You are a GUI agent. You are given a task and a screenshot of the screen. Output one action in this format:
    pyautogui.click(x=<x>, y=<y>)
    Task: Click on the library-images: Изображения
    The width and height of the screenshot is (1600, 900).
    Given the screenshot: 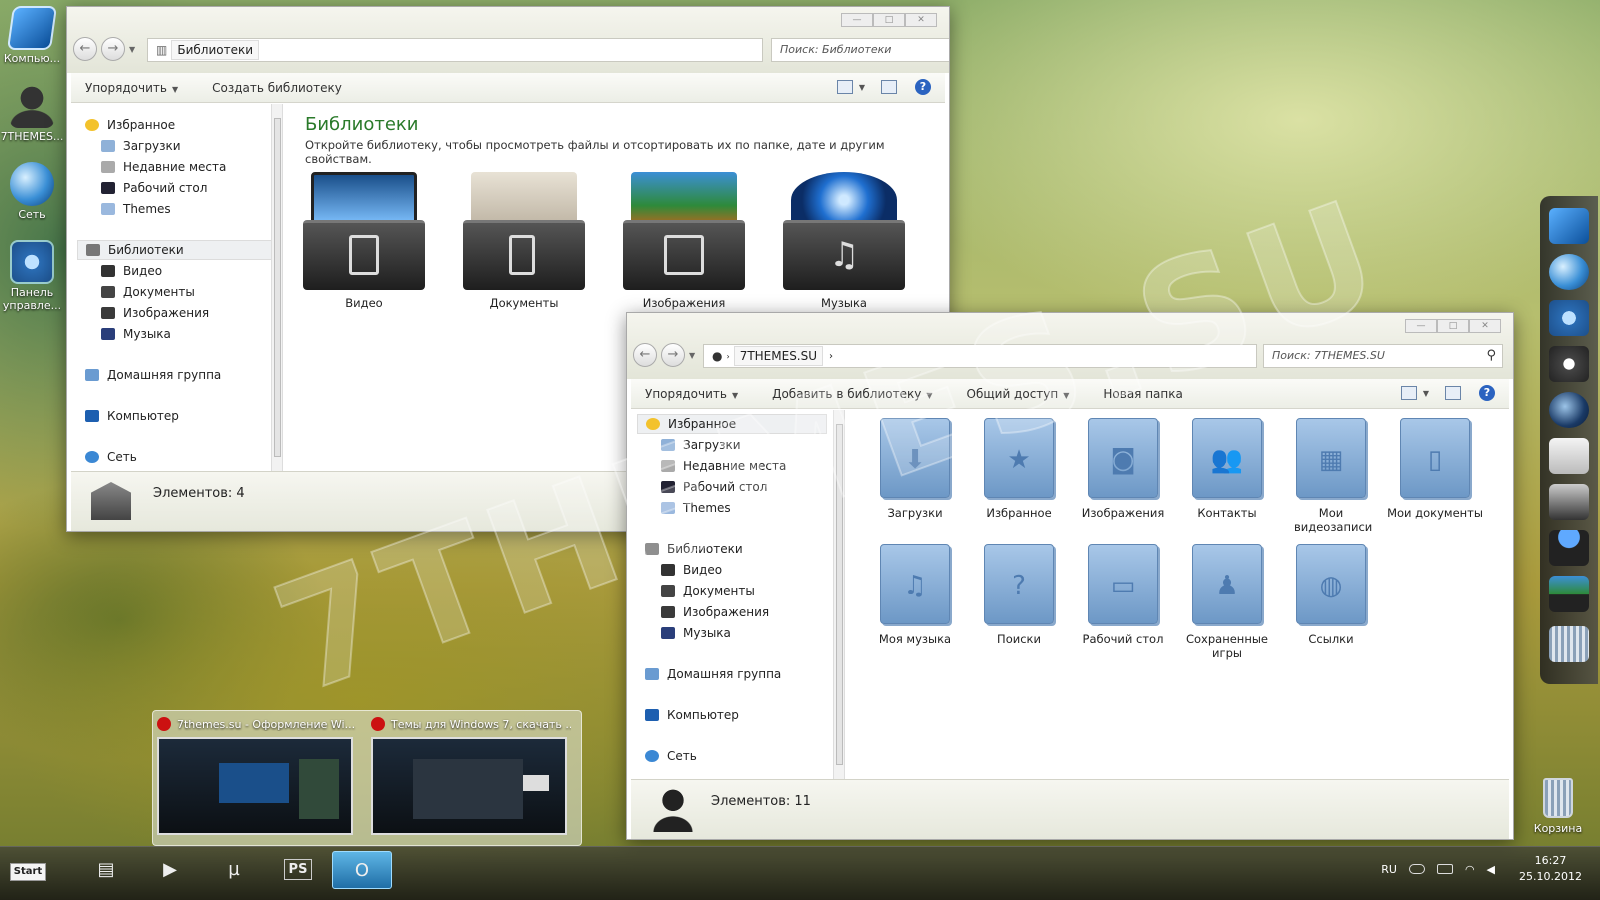 What is the action you would take?
    pyautogui.click(x=684, y=241)
    